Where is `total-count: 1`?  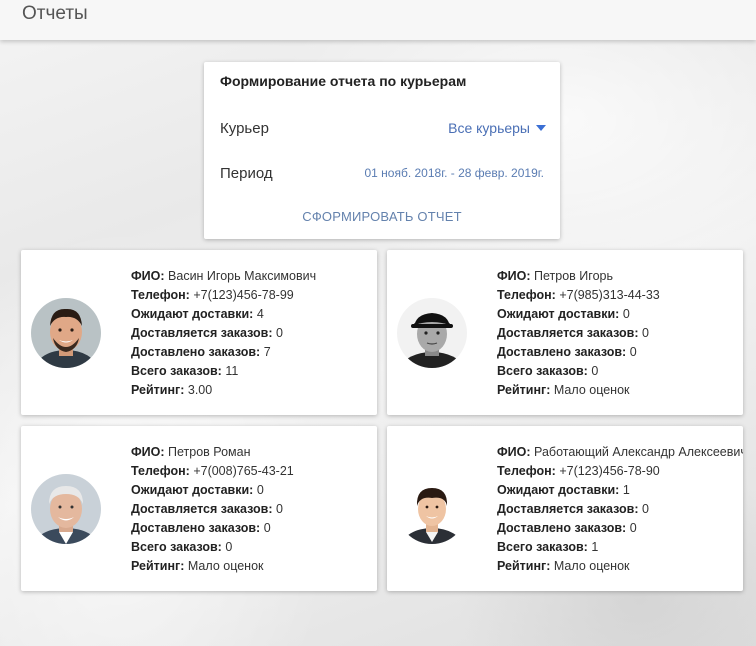 total-count: 1 is located at coordinates (595, 547).